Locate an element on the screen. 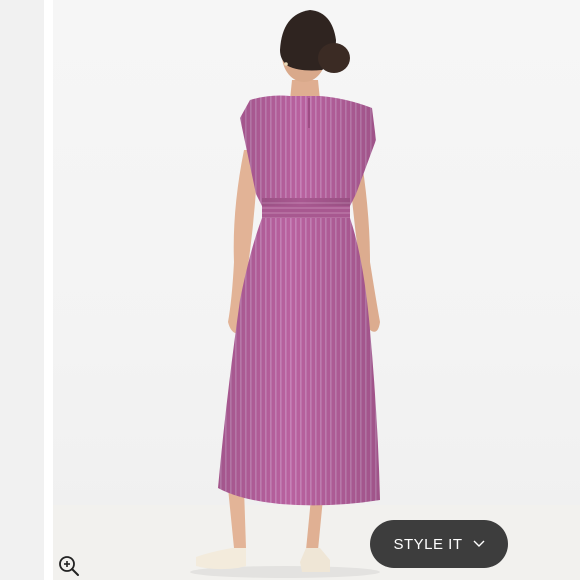 The image size is (580, 580). zoom-in-icon is located at coordinates (69, 566).